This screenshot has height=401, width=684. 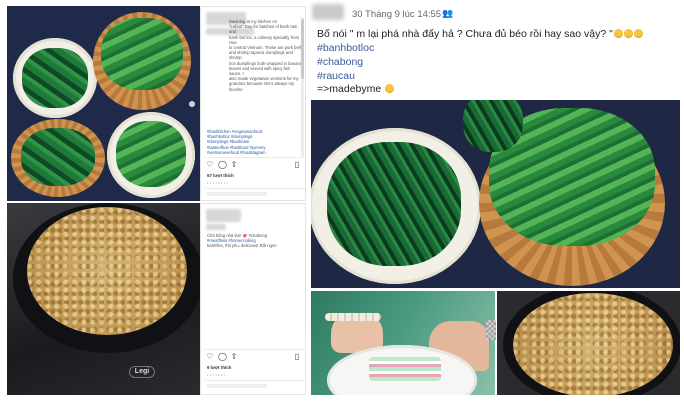 What do you see at coordinates (234, 357) in the screenshot?
I see `share-icon-2: ⇧` at bounding box center [234, 357].